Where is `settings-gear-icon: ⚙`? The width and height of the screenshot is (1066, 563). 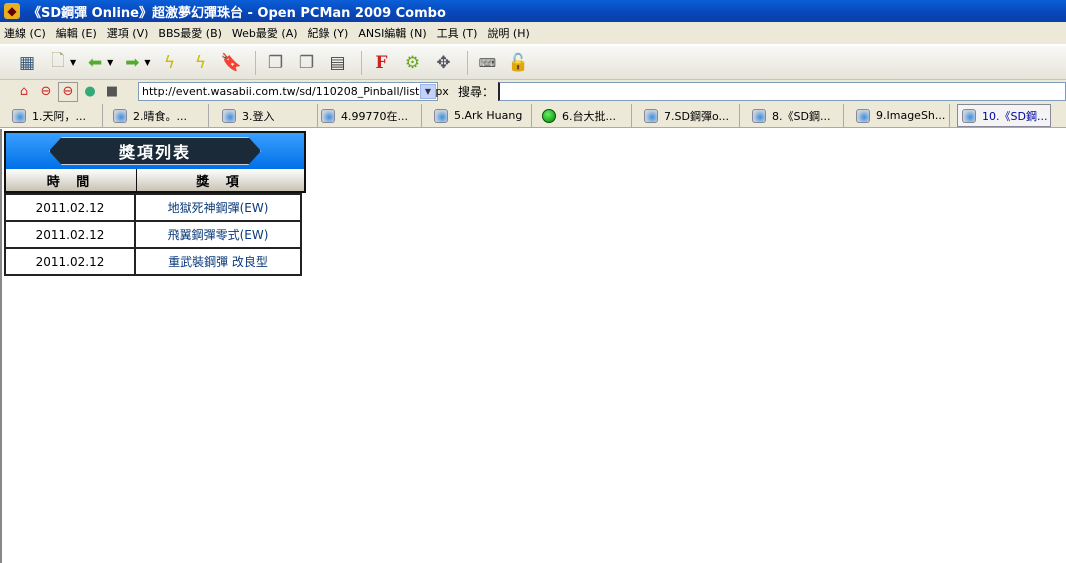 settings-gear-icon: ⚙ is located at coordinates (412, 63).